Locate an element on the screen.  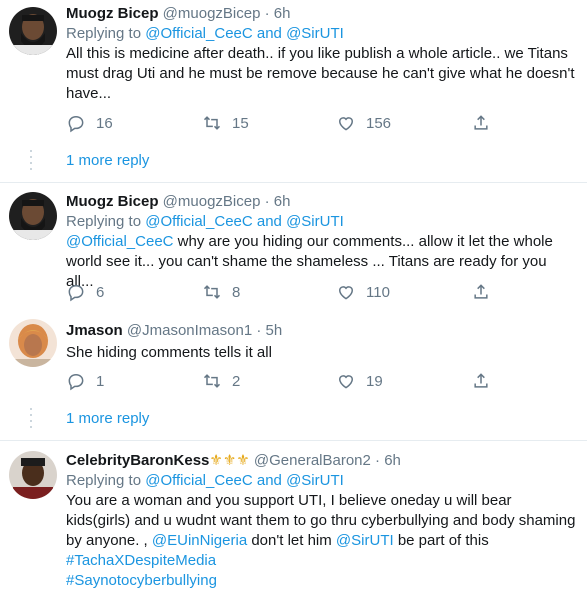
like-button: 19 is located at coordinates (359, 381).